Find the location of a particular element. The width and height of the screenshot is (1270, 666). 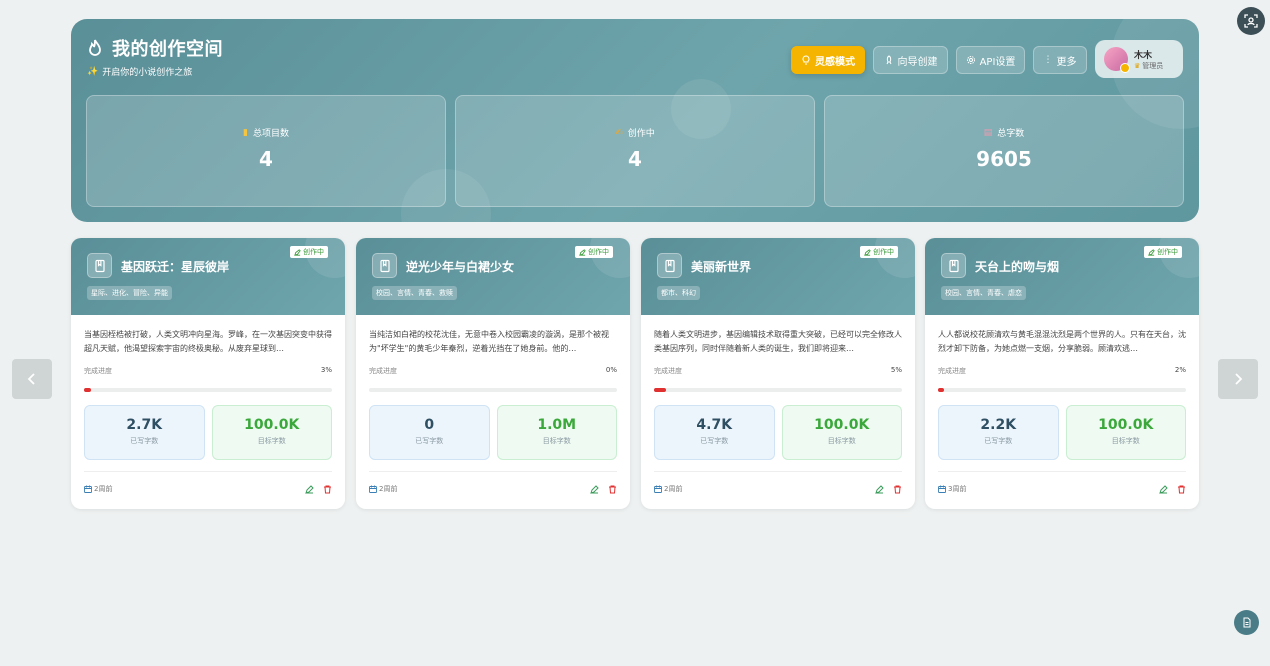

inspiration-mode-button: 灵感模式 is located at coordinates (828, 60).